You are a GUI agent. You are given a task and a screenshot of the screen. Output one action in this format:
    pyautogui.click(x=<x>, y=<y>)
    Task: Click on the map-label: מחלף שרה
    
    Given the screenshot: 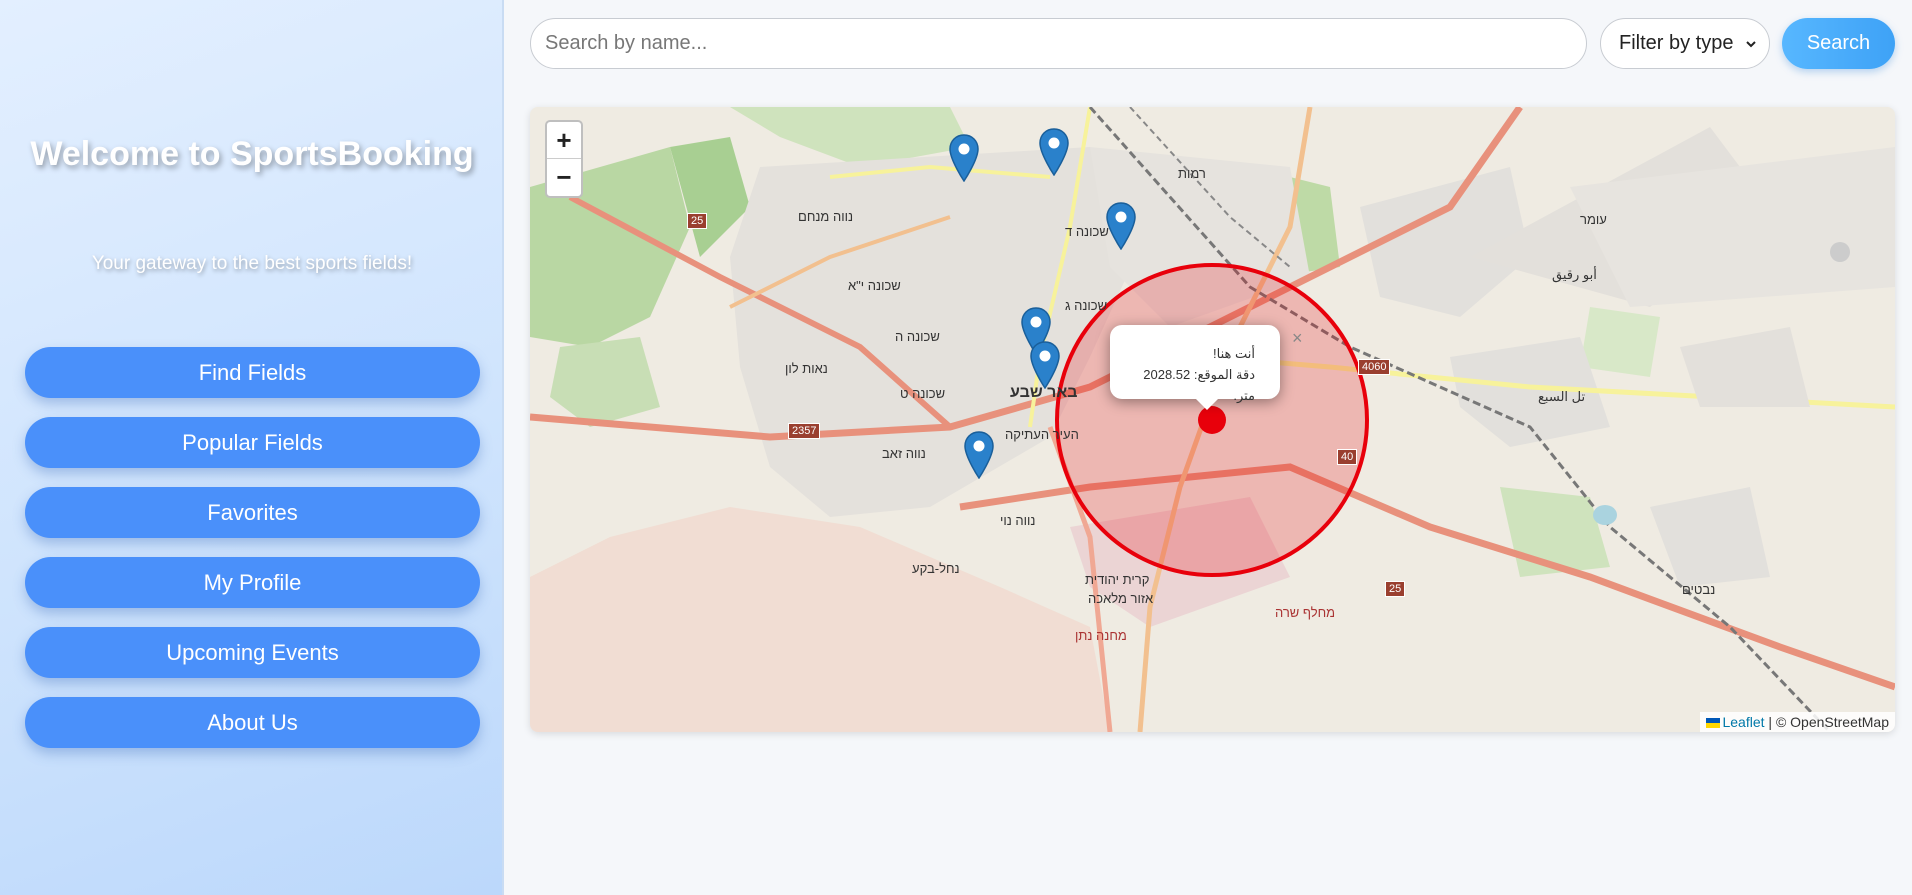 What is the action you would take?
    pyautogui.click(x=1305, y=612)
    